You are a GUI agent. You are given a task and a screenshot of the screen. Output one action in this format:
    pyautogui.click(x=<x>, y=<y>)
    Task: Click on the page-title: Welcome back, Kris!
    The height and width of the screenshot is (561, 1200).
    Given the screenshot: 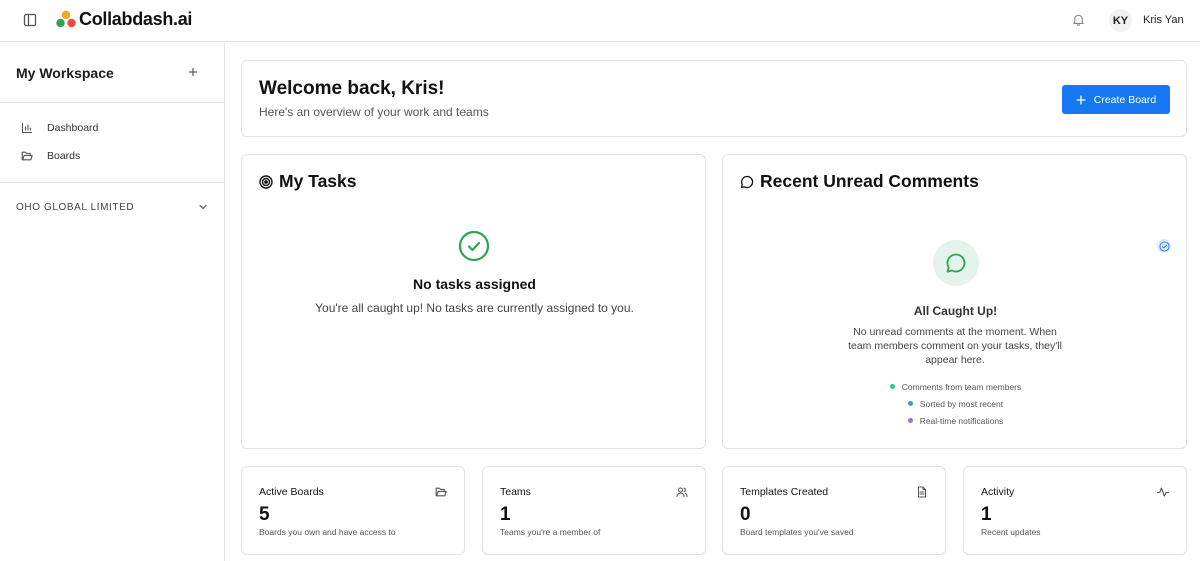 What is the action you would take?
    pyautogui.click(x=352, y=88)
    